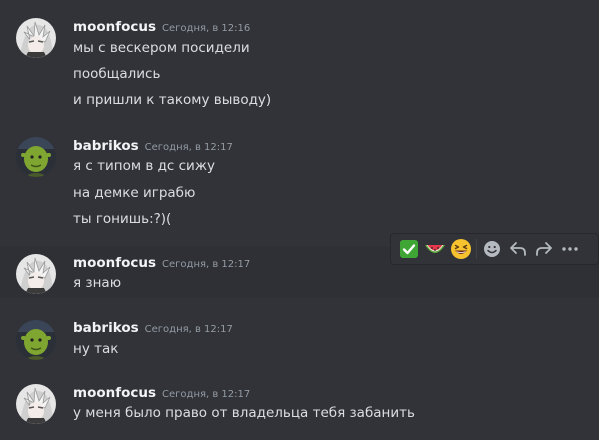 This screenshot has height=440, width=599. I want to click on check-mark-emoji-icon, so click(409, 249).